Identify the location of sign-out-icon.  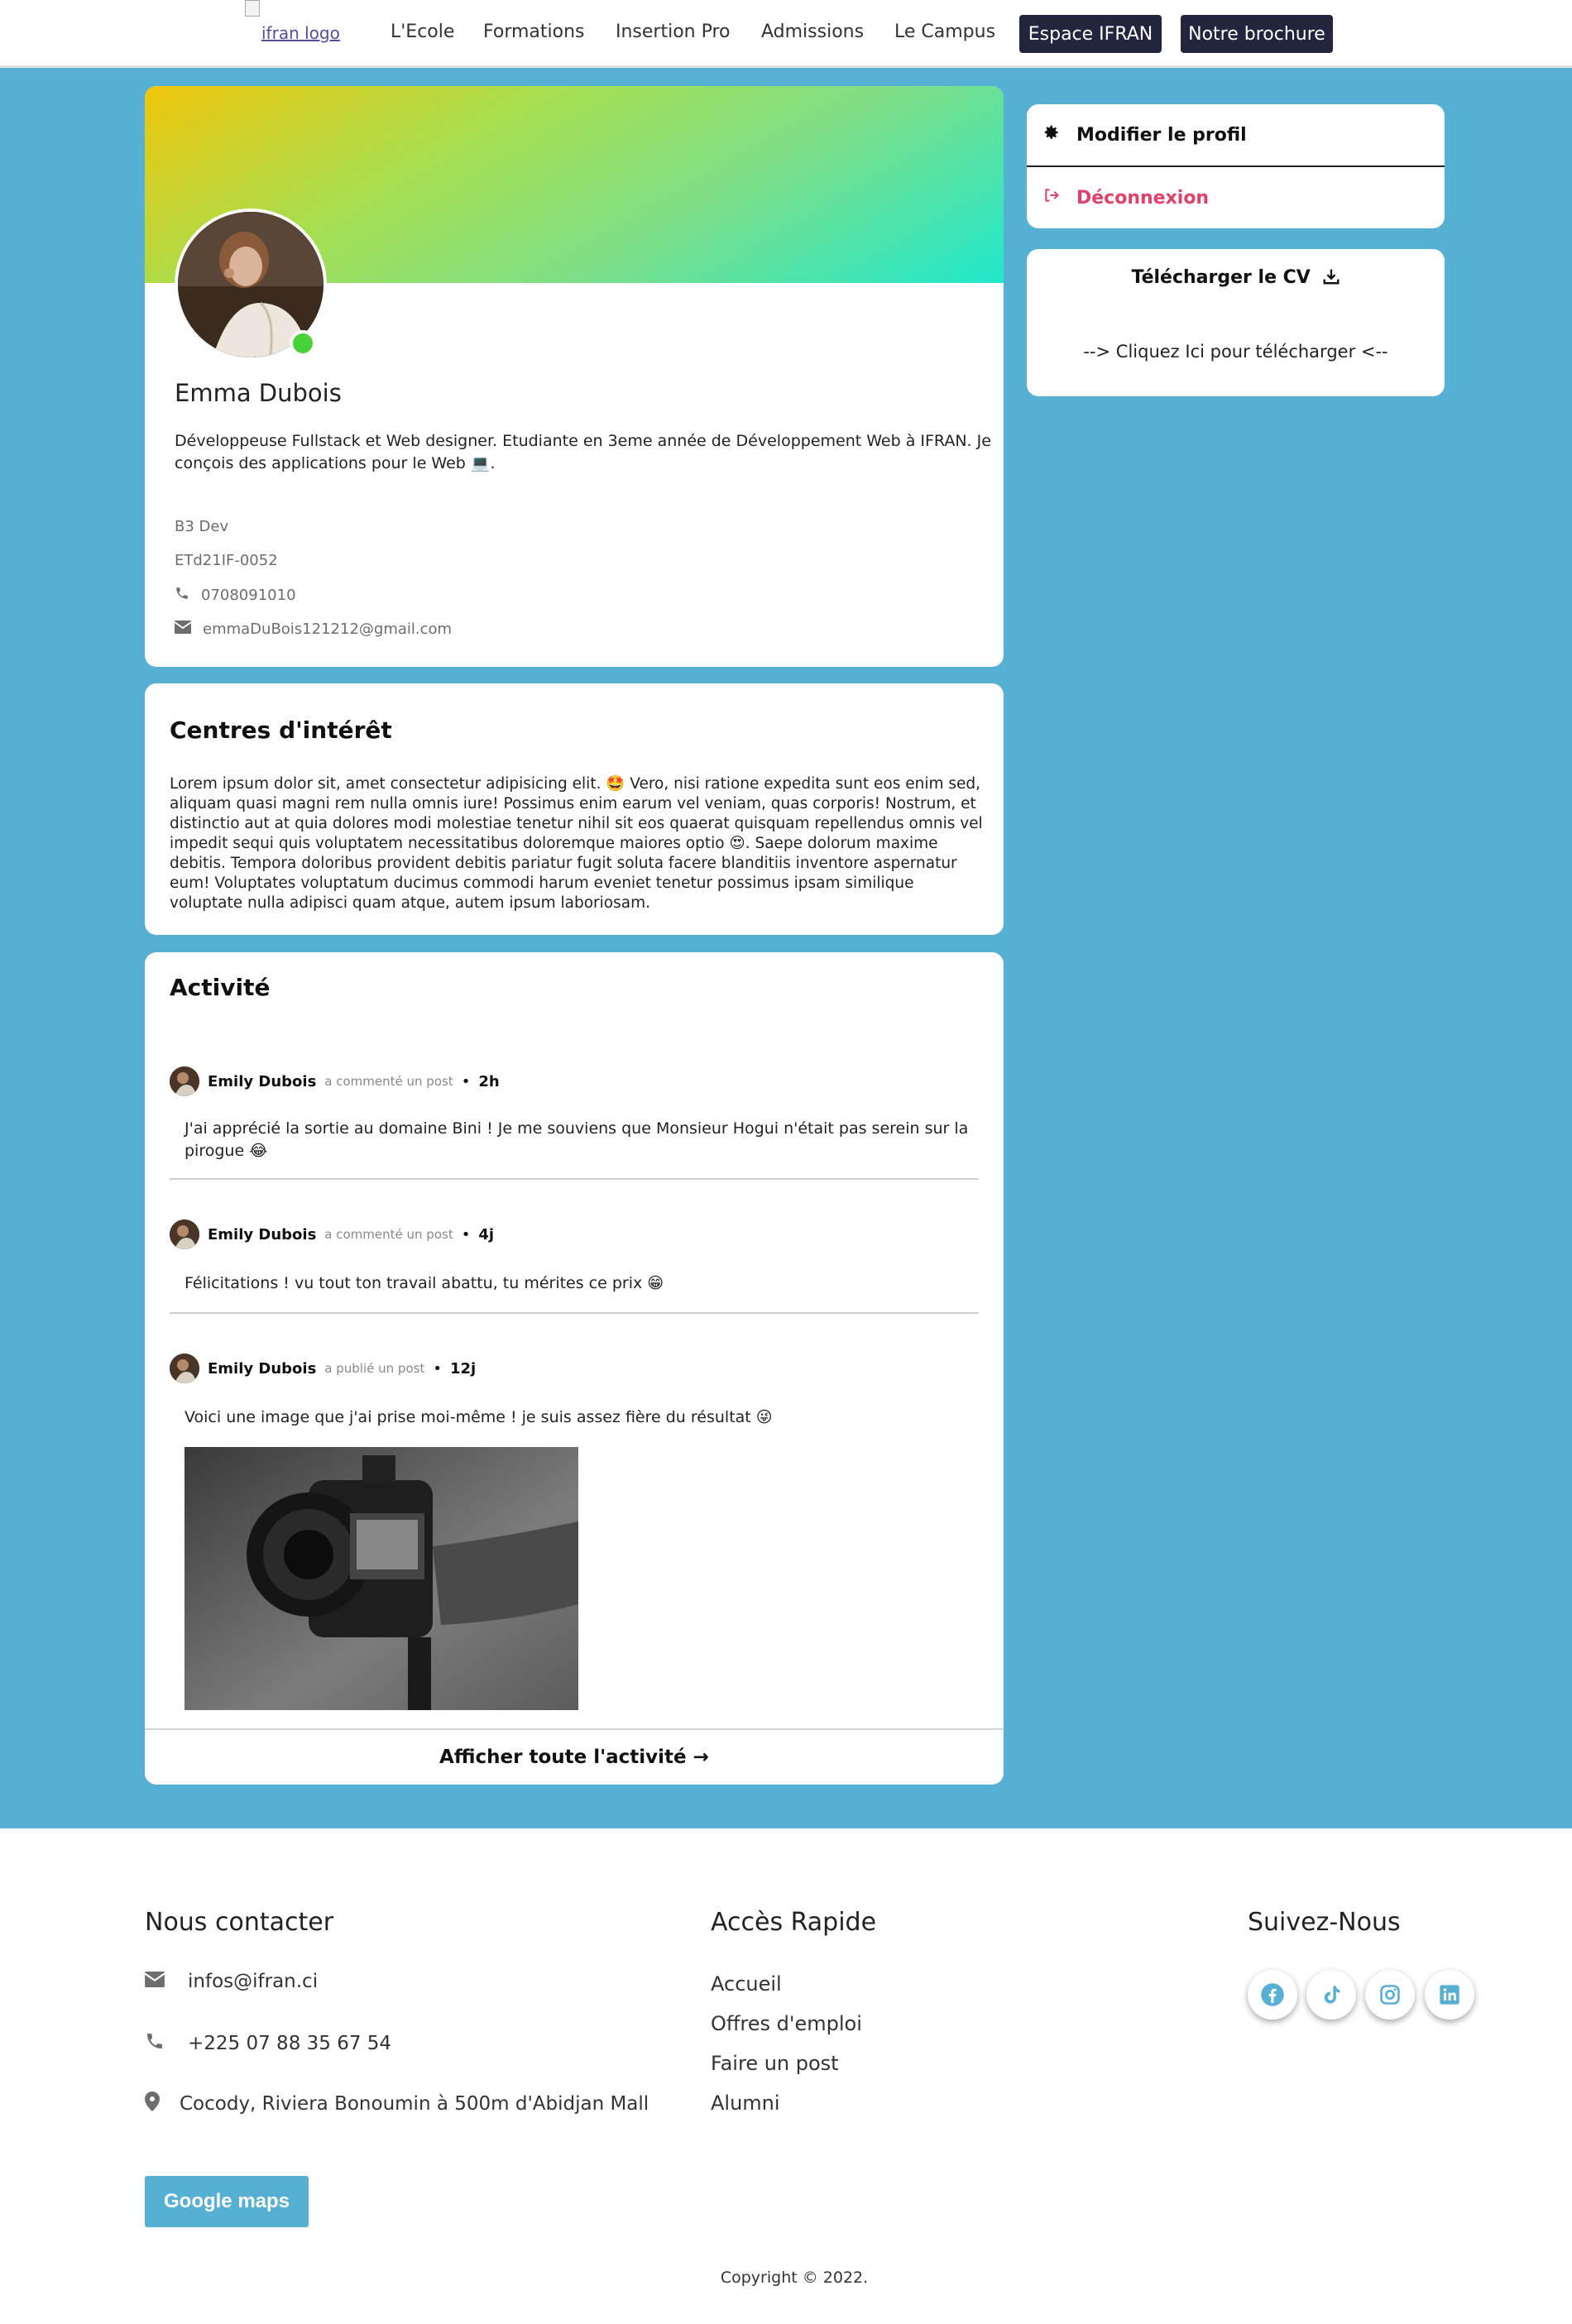
(1051, 197).